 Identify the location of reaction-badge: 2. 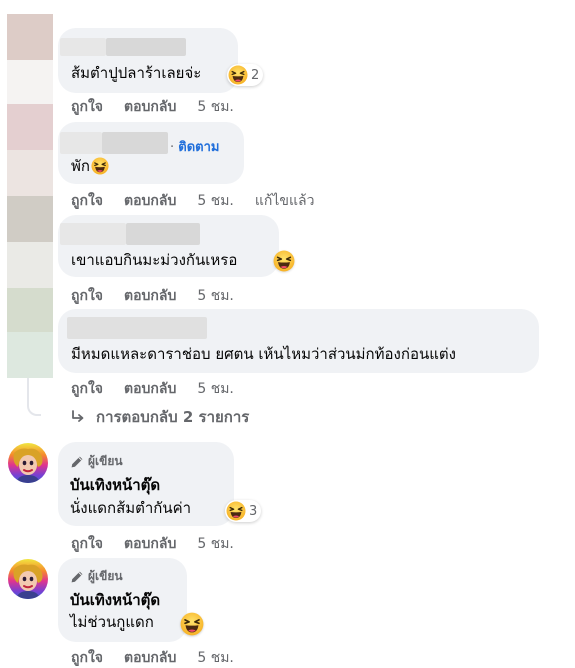
(245, 75).